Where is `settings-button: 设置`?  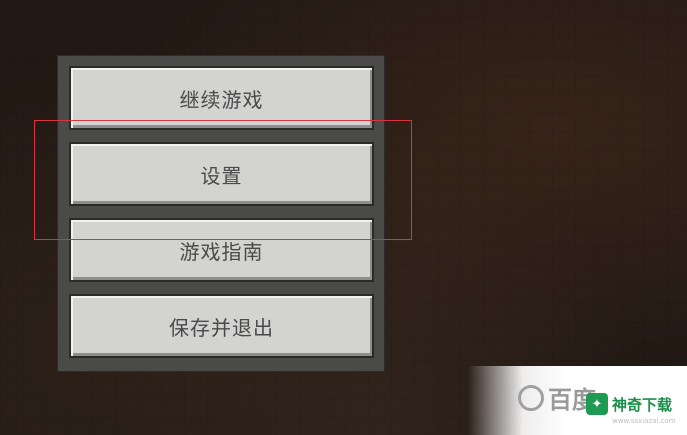
settings-button: 设置 is located at coordinates (221, 174).